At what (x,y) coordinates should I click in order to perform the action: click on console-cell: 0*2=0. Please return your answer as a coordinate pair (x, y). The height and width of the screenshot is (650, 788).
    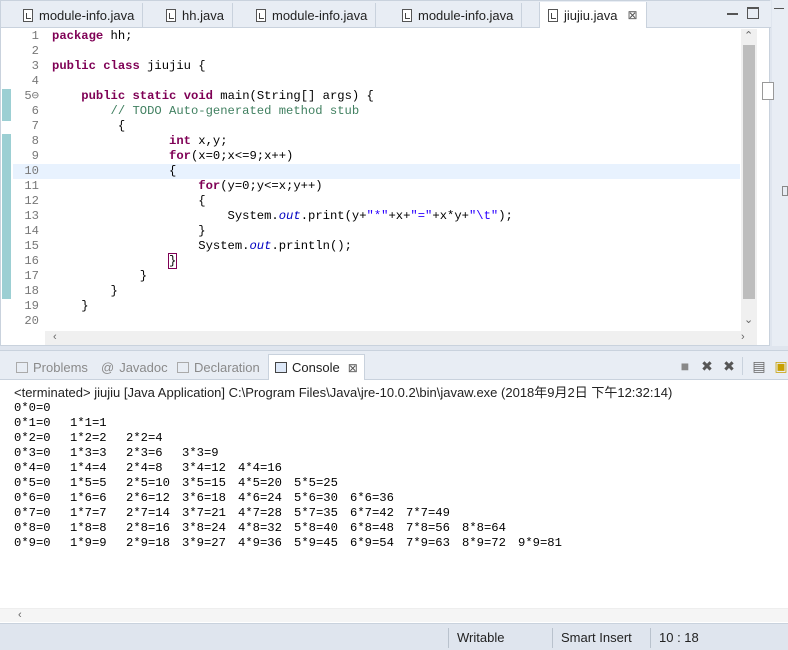
    Looking at the image, I should click on (32, 438).